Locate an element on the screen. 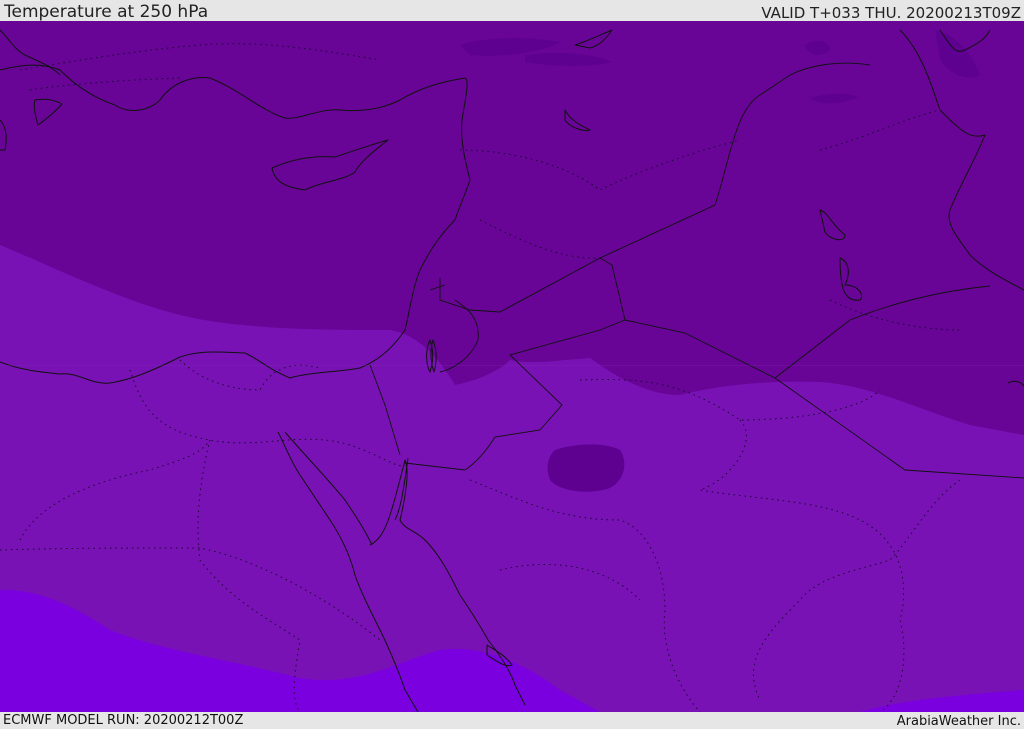 This screenshot has width=1024, height=729. valid-time-label: VALID T+033 THU. 20200213T09Z is located at coordinates (891, 13).